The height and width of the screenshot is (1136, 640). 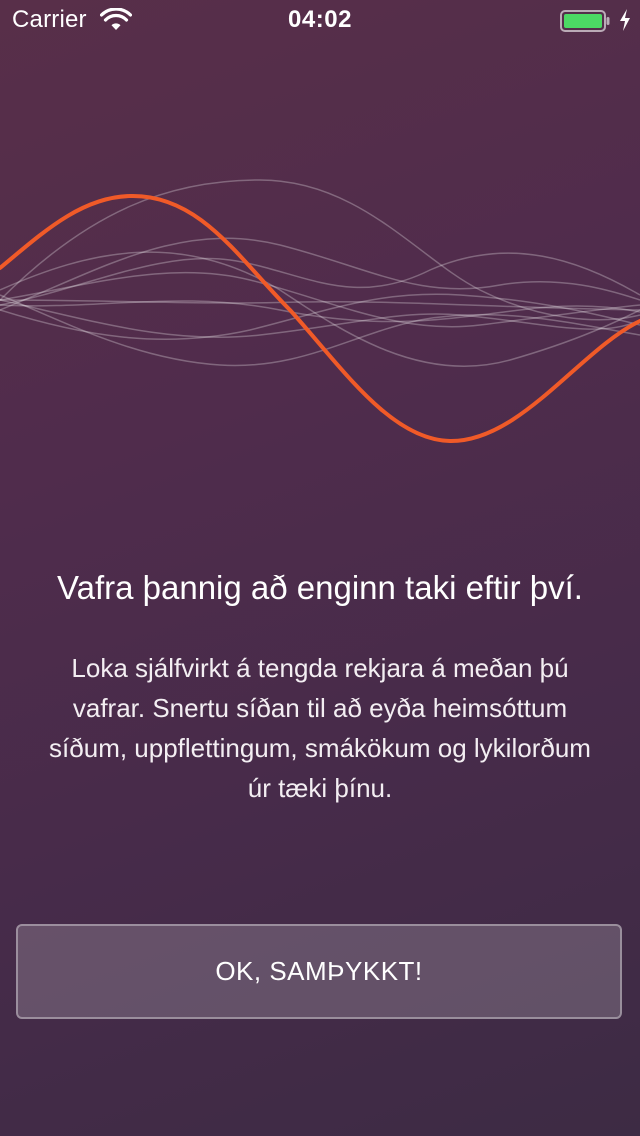 What do you see at coordinates (625, 20) in the screenshot?
I see `charging-bolt-icon` at bounding box center [625, 20].